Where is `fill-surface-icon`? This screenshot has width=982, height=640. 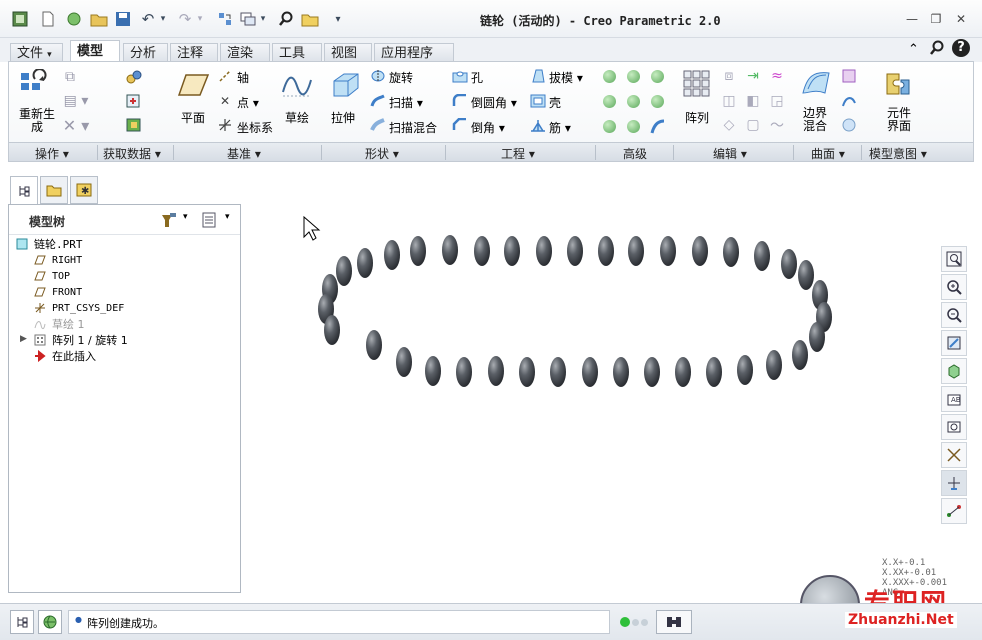 fill-surface-icon is located at coordinates (849, 76).